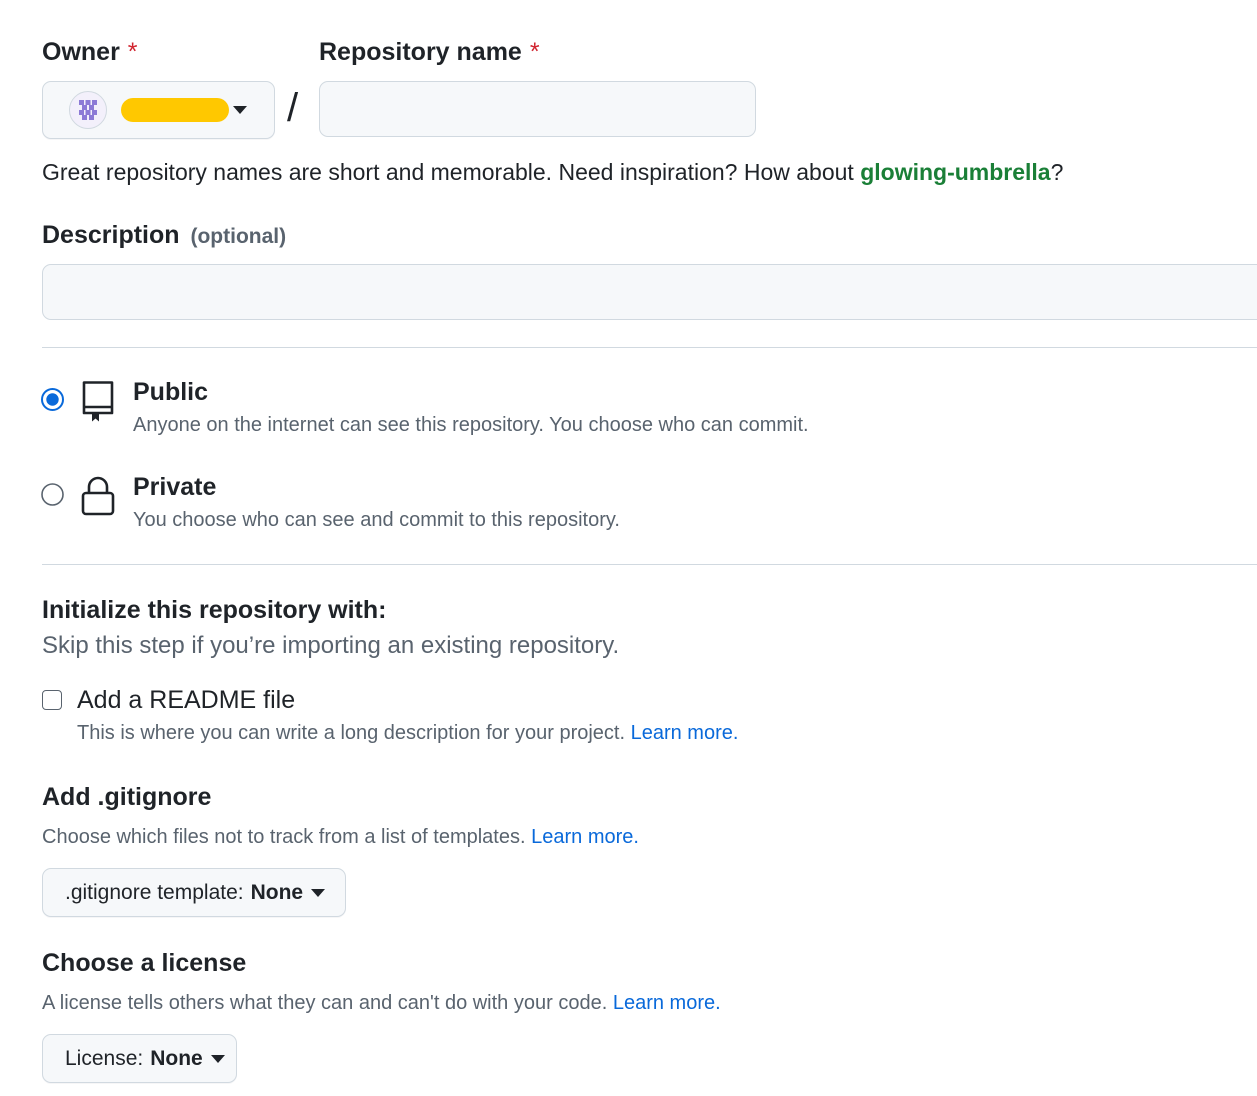 The height and width of the screenshot is (1096, 1257). What do you see at coordinates (52, 494) in the screenshot?
I see `private-radio-indicator` at bounding box center [52, 494].